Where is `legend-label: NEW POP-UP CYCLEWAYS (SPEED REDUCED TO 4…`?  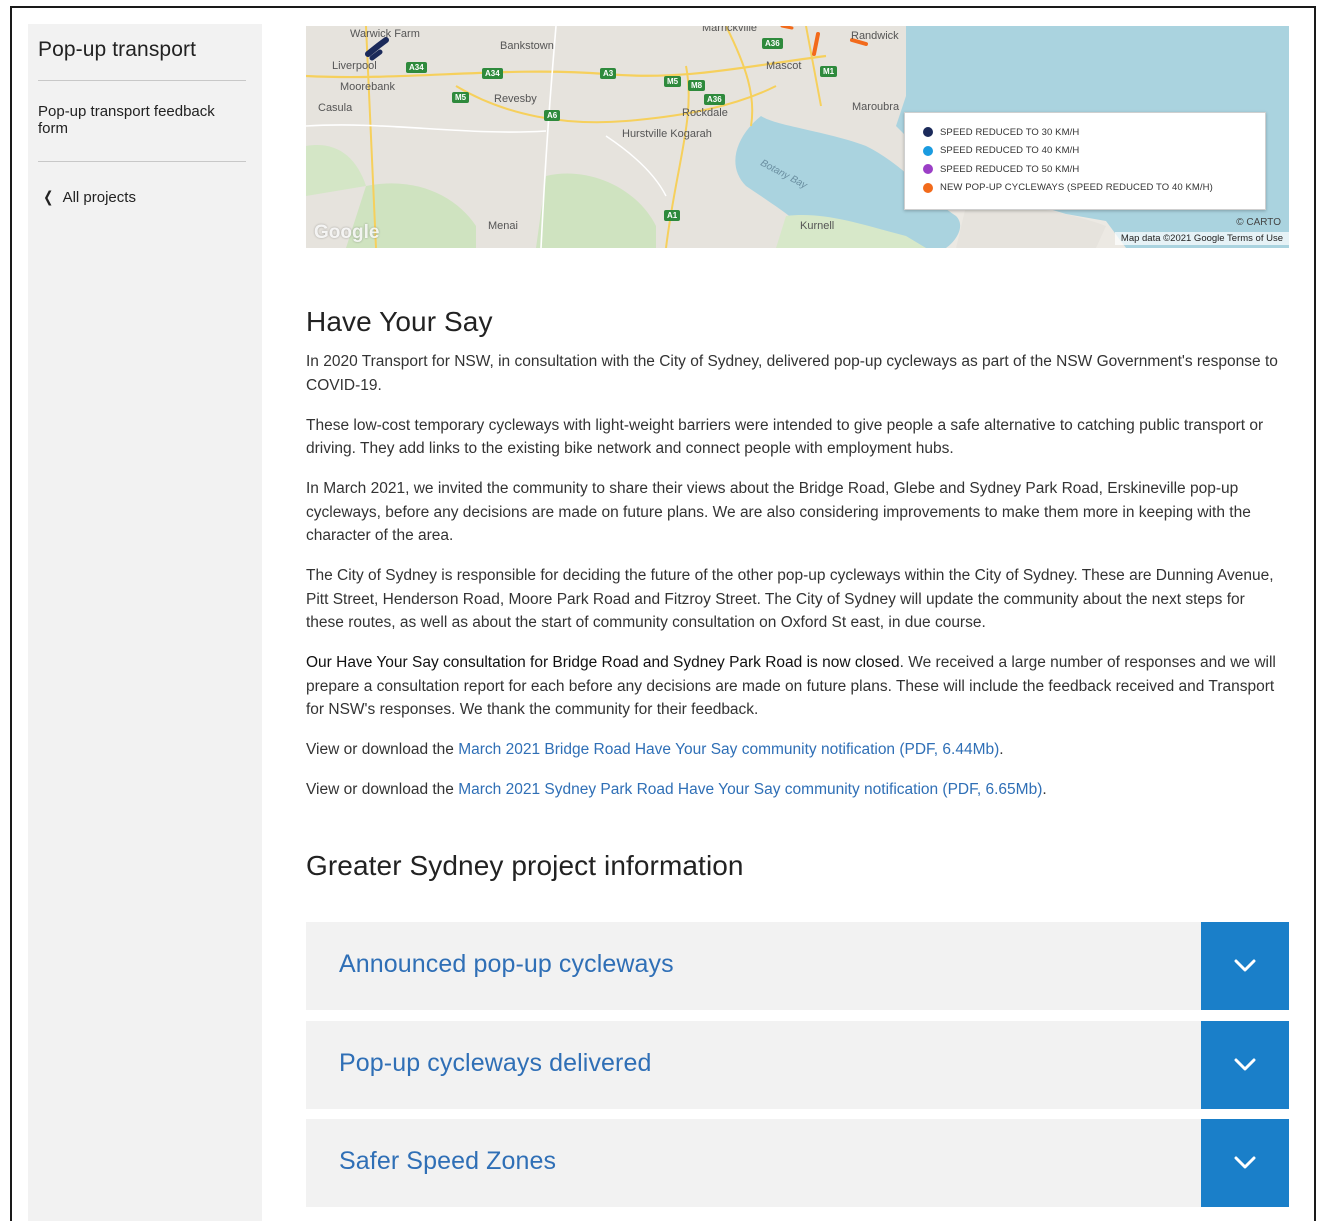 legend-label: NEW POP-UP CYCLEWAYS (SPEED REDUCED TO 4… is located at coordinates (1076, 188).